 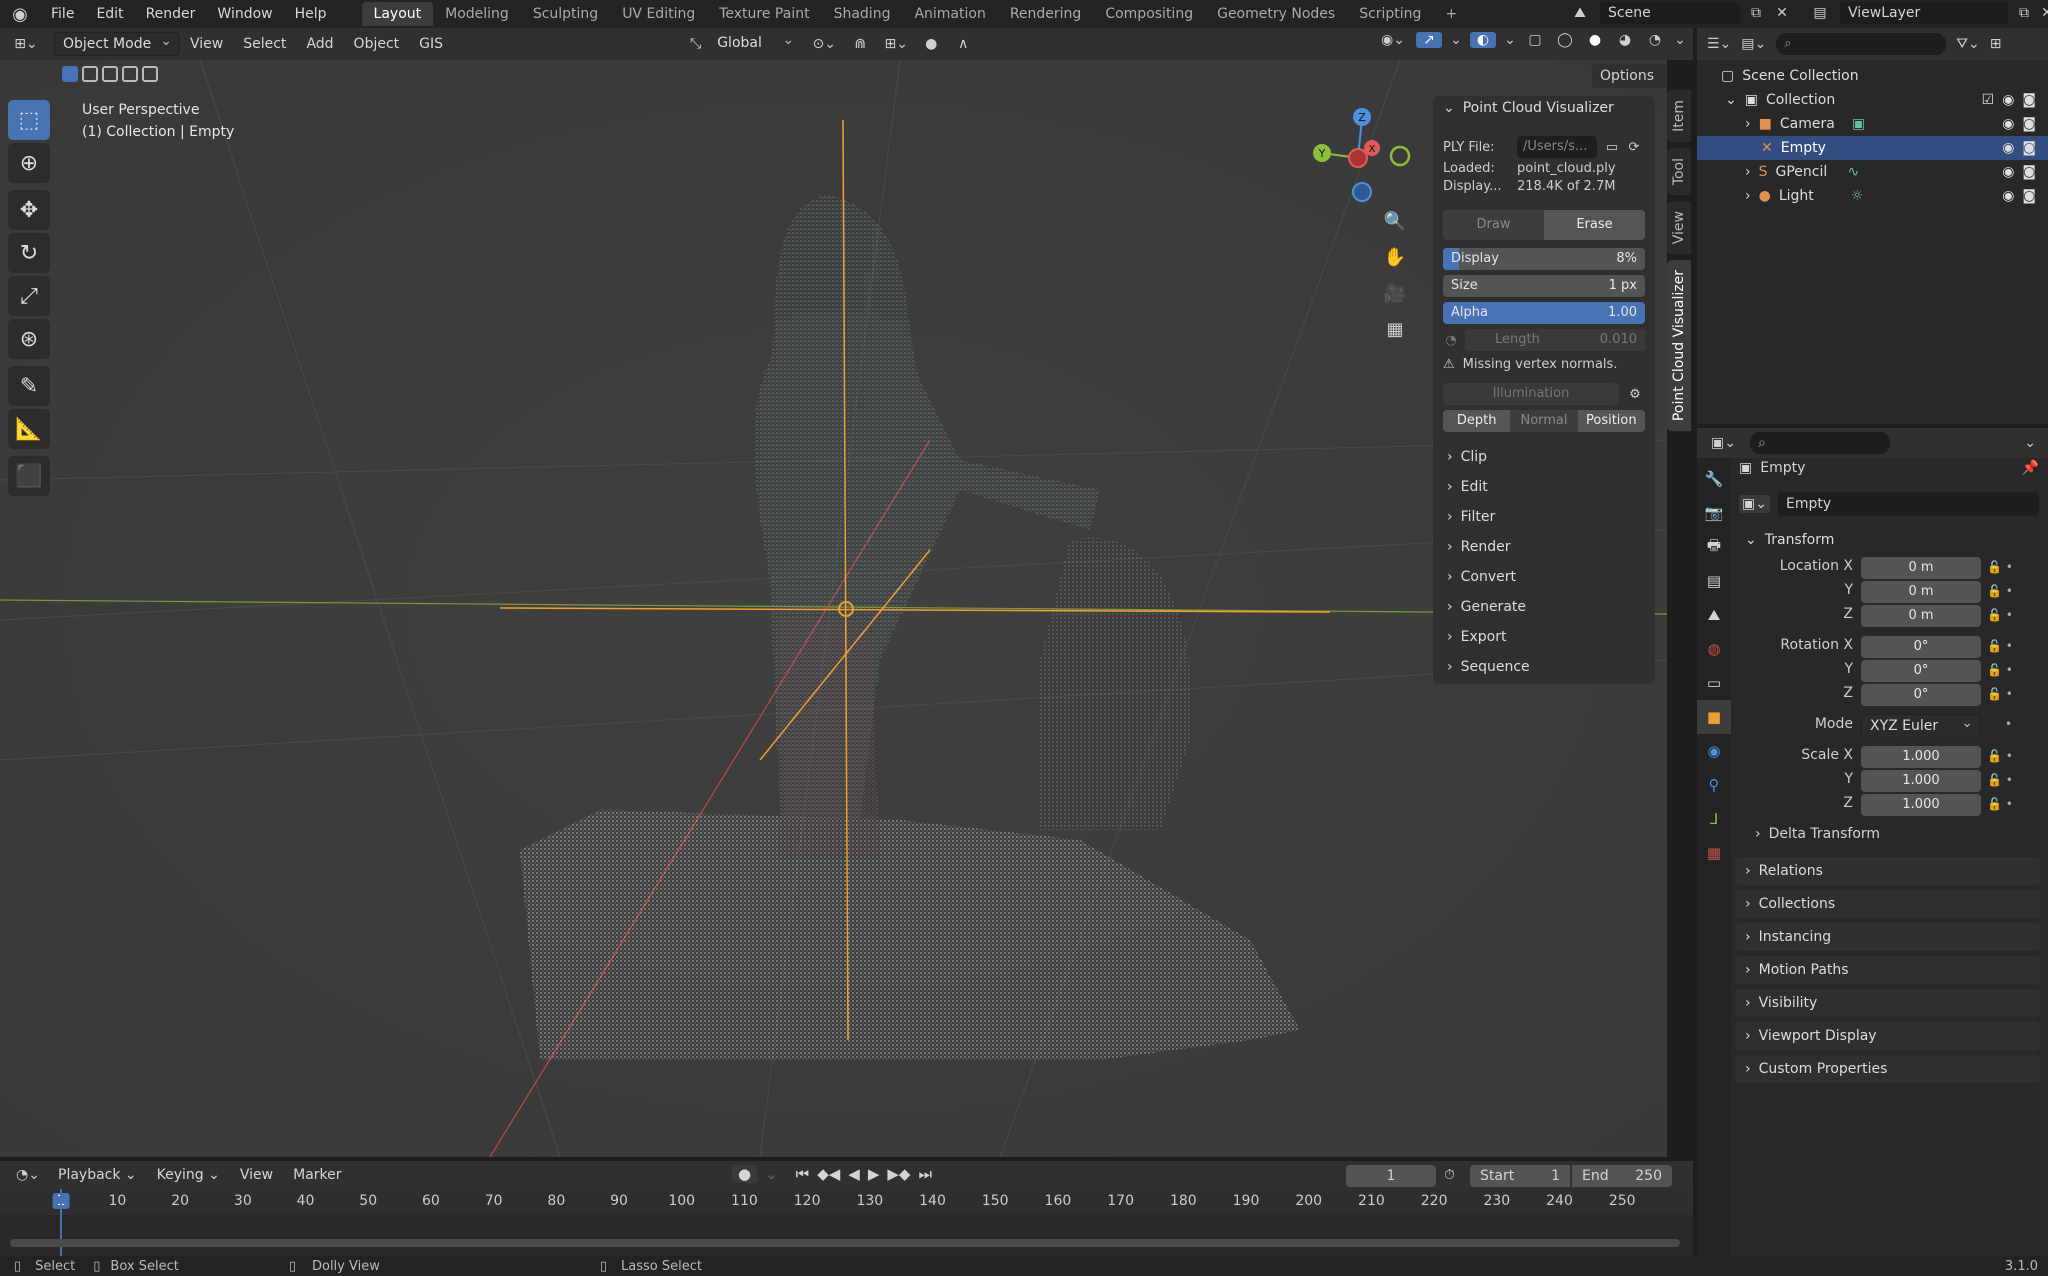 What do you see at coordinates (845, 1243) in the screenshot?
I see `timeline-scrollbar` at bounding box center [845, 1243].